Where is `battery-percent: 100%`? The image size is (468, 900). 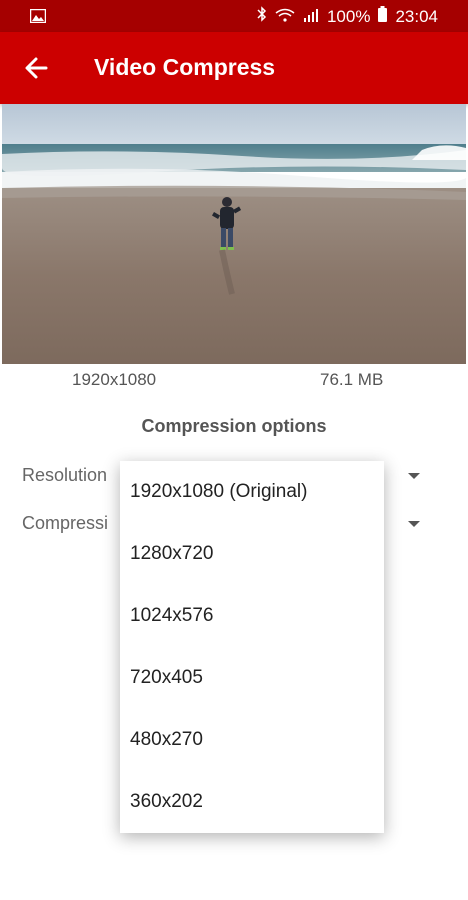 battery-percent: 100% is located at coordinates (348, 16).